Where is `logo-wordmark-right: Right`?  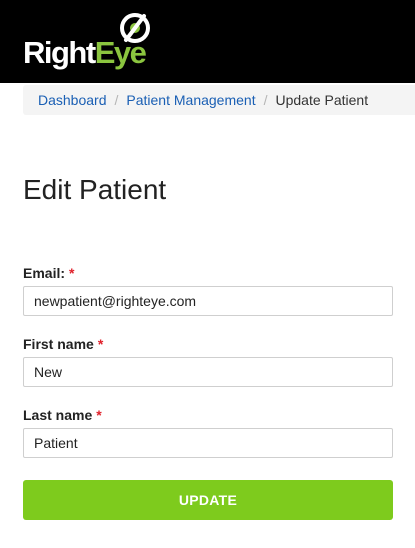
logo-wordmark-right: Right is located at coordinates (59, 52).